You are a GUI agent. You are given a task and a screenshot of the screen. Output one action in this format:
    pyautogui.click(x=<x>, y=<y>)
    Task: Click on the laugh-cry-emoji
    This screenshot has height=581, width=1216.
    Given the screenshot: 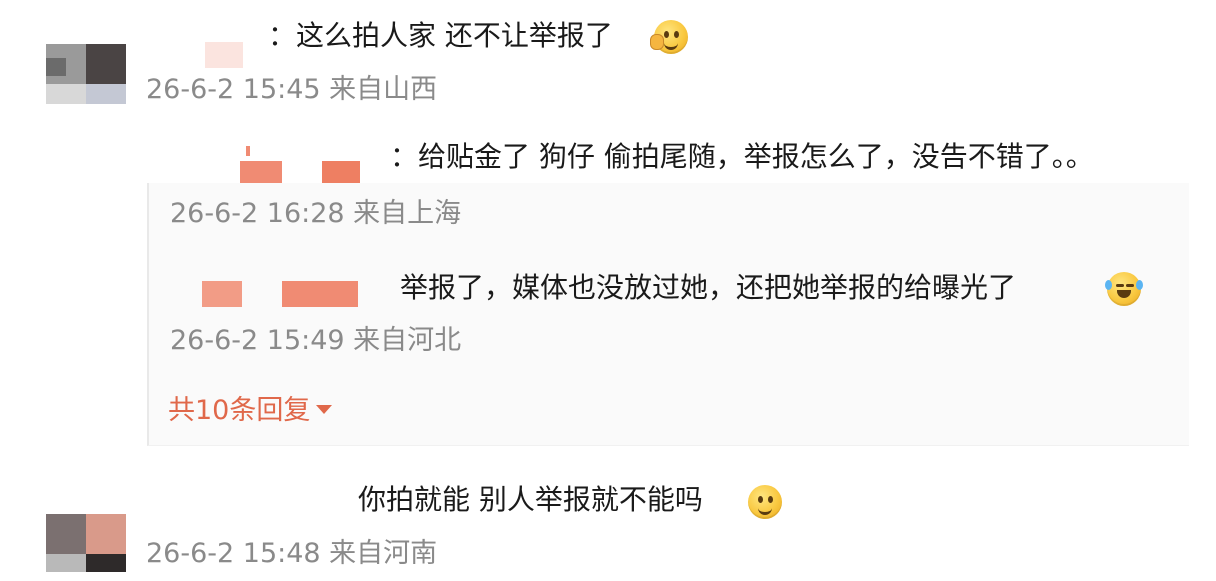 What is the action you would take?
    pyautogui.click(x=1124, y=289)
    